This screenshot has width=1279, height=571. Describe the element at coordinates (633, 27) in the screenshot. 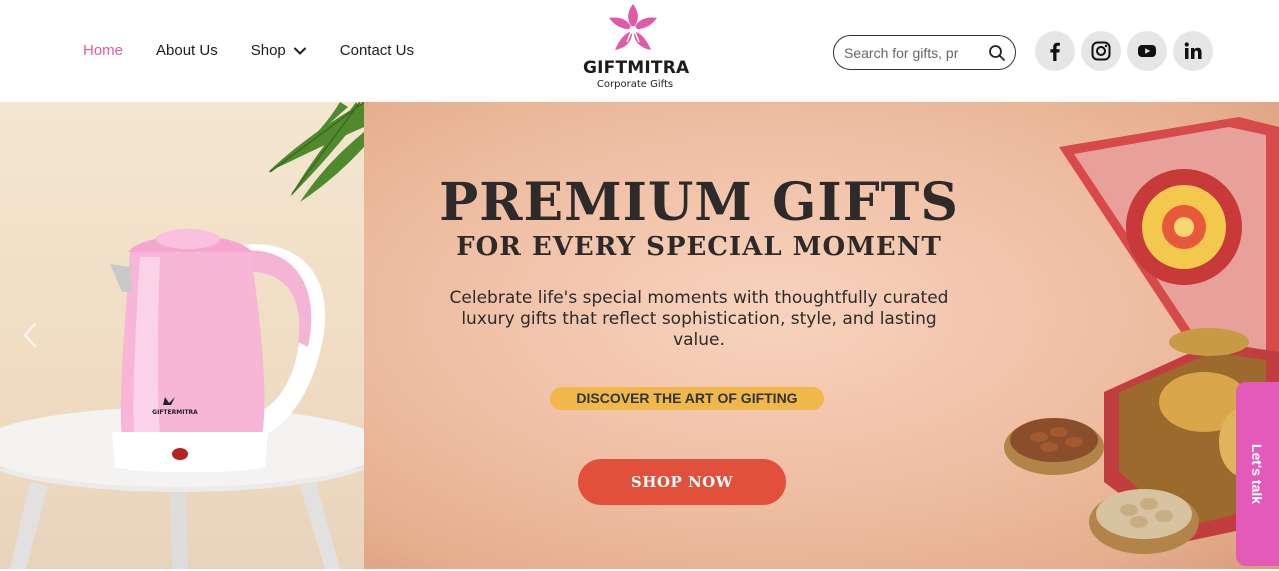

I see `flower-logo-icon` at that location.